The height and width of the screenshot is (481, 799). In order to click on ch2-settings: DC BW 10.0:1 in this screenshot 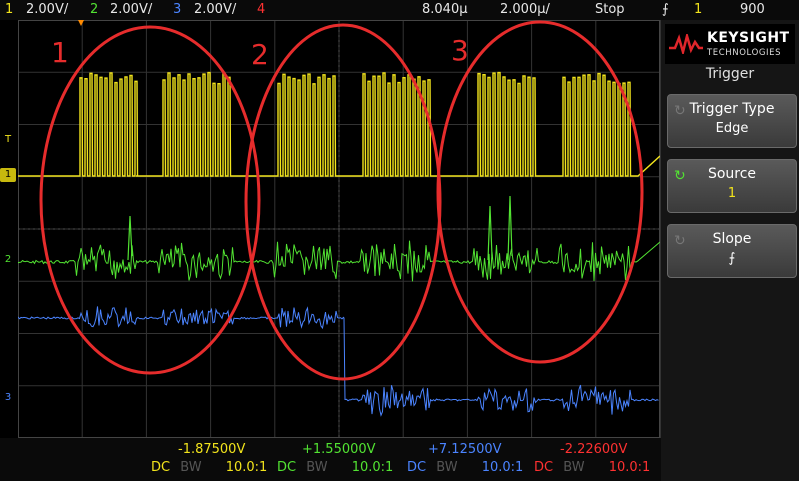, I will do `click(335, 467)`.